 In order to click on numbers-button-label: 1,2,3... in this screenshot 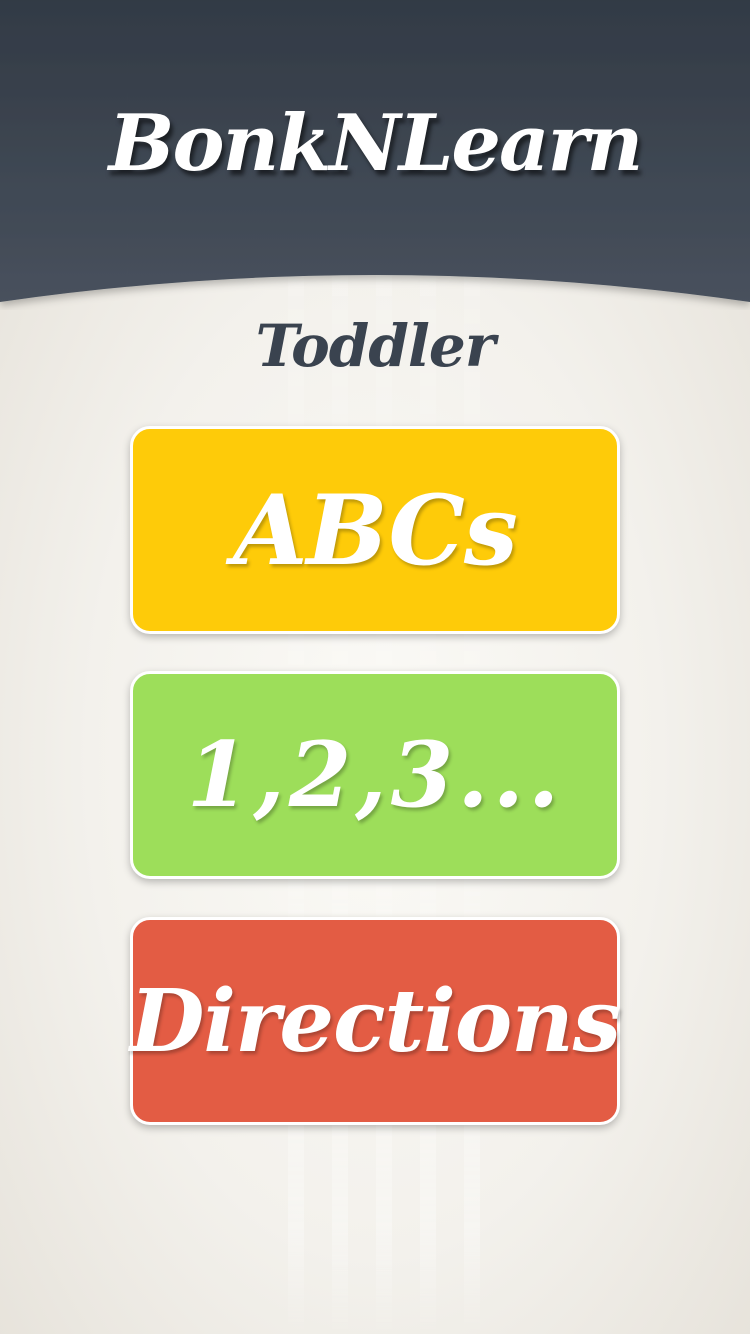, I will do `click(375, 775)`.